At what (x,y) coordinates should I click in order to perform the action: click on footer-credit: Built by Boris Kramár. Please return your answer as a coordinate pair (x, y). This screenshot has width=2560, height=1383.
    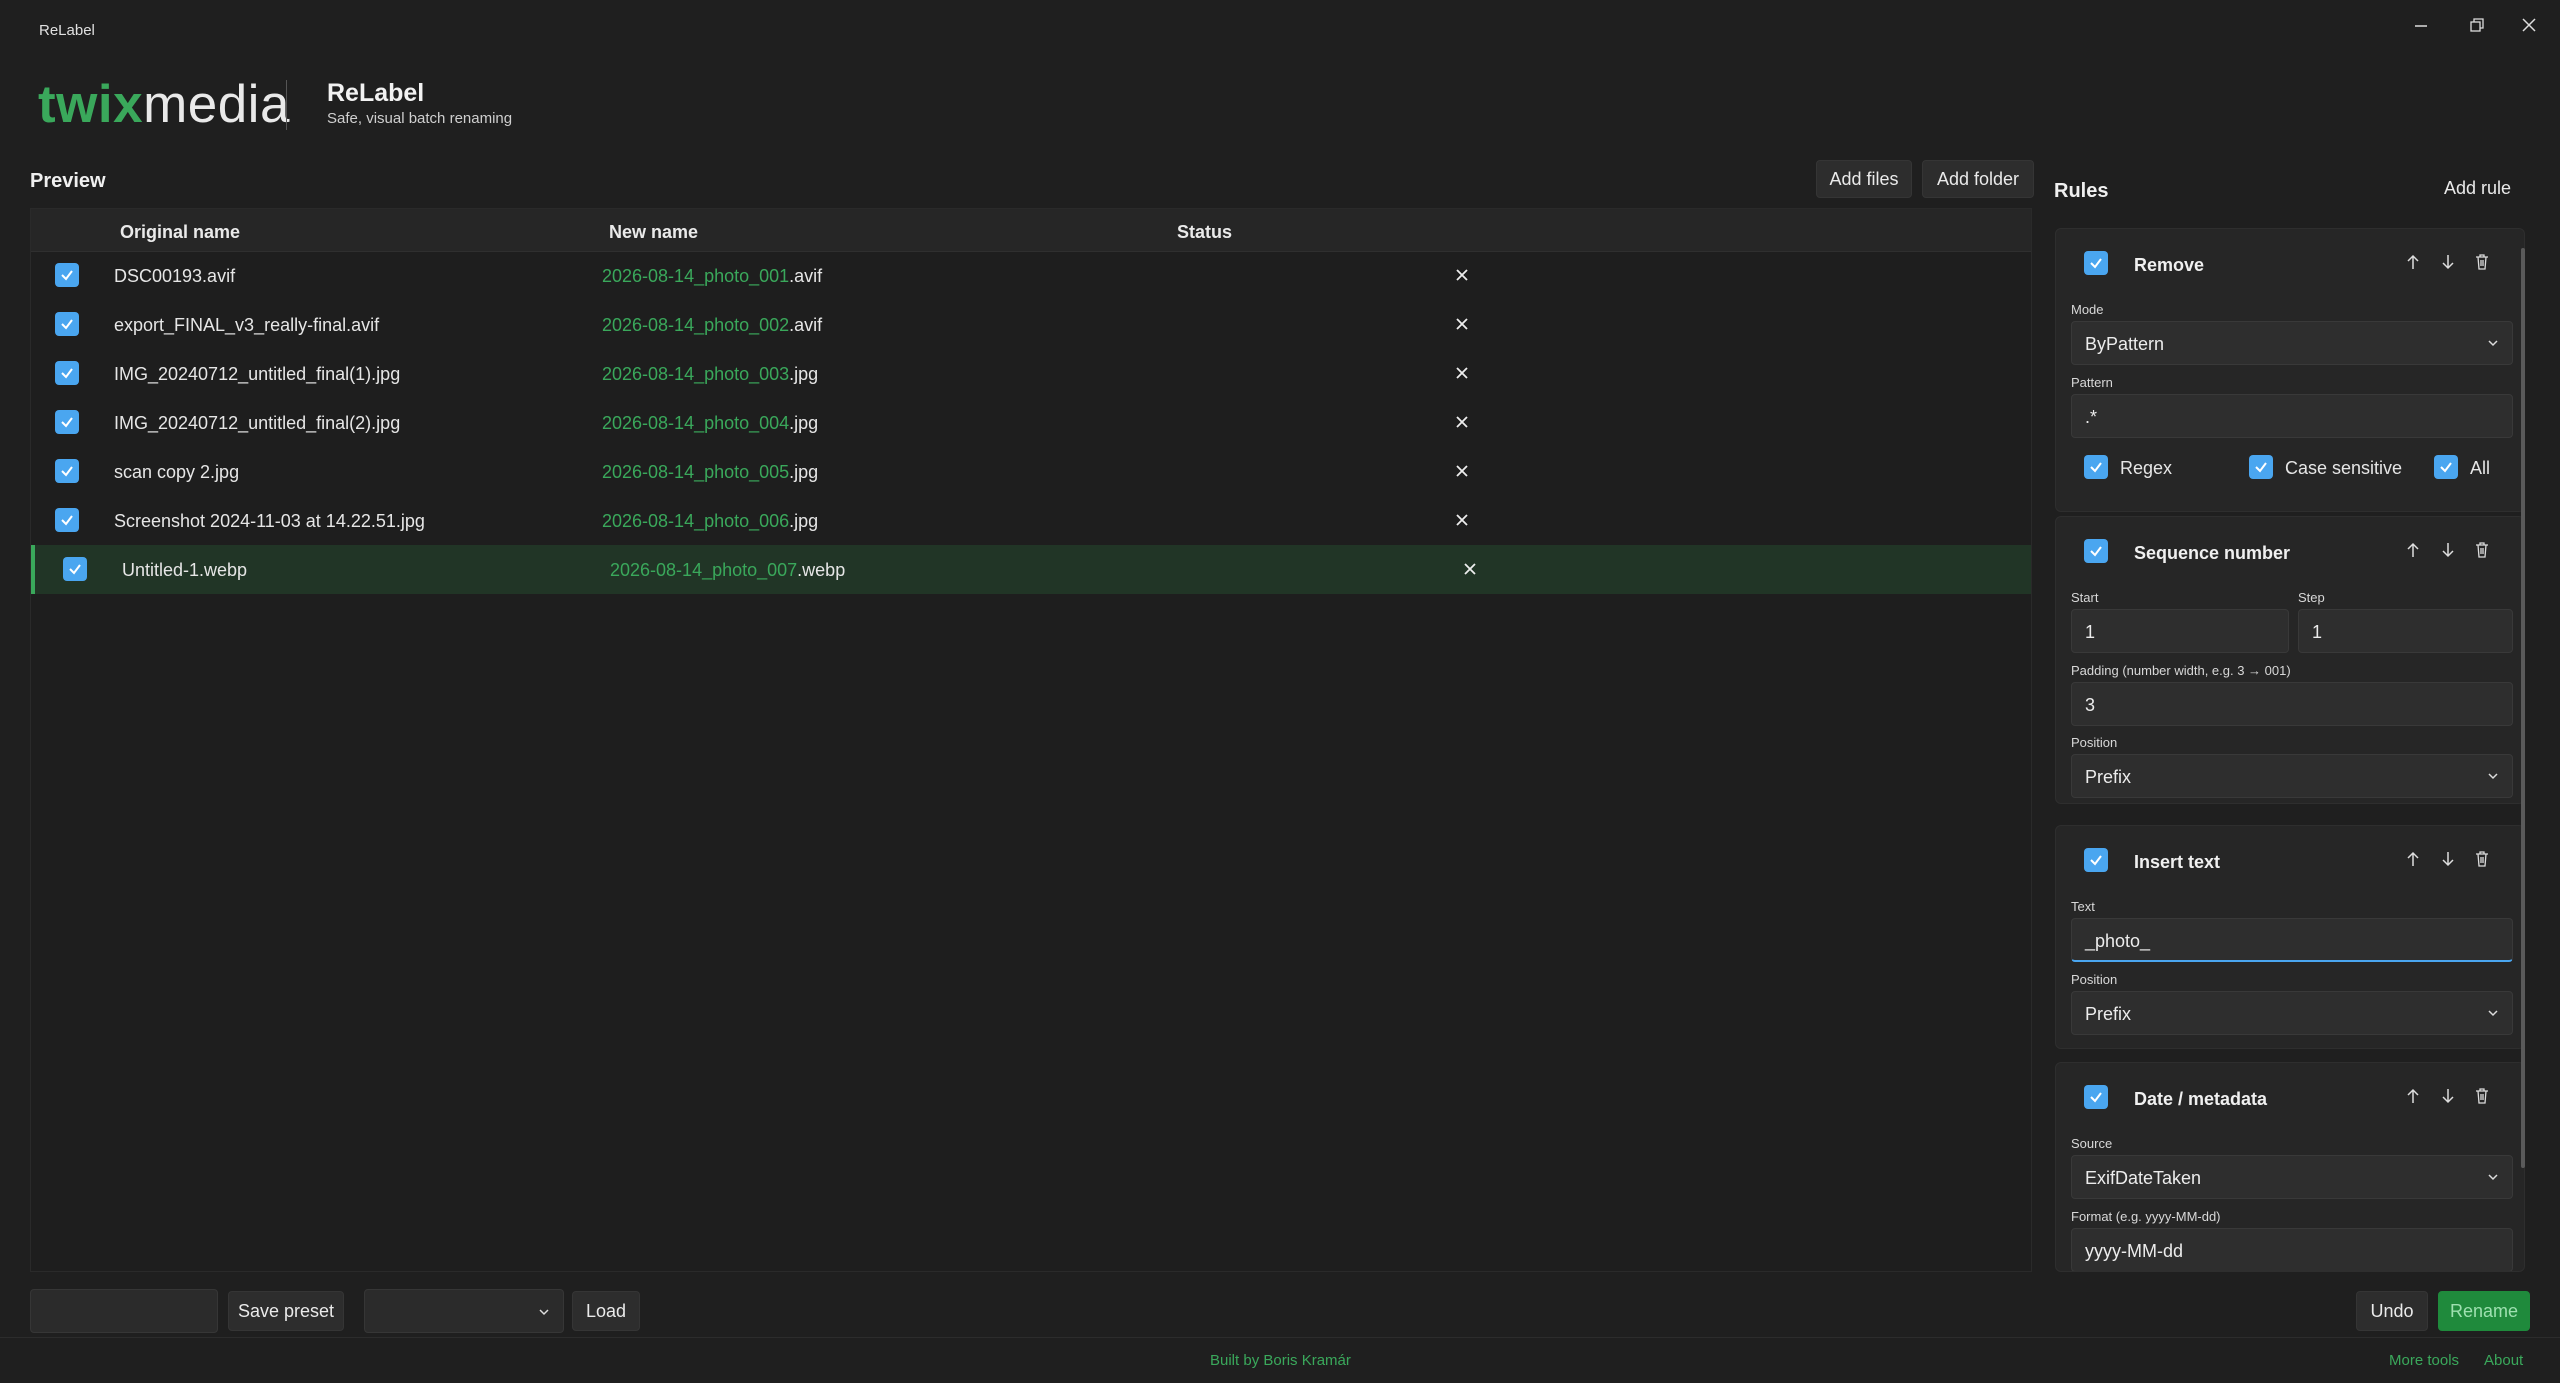
    Looking at the image, I should click on (1280, 1360).